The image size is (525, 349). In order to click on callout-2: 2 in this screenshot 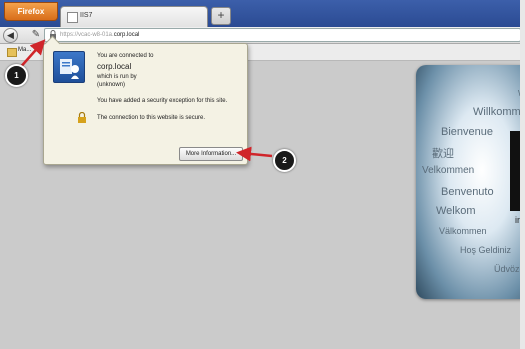, I will do `click(284, 160)`.